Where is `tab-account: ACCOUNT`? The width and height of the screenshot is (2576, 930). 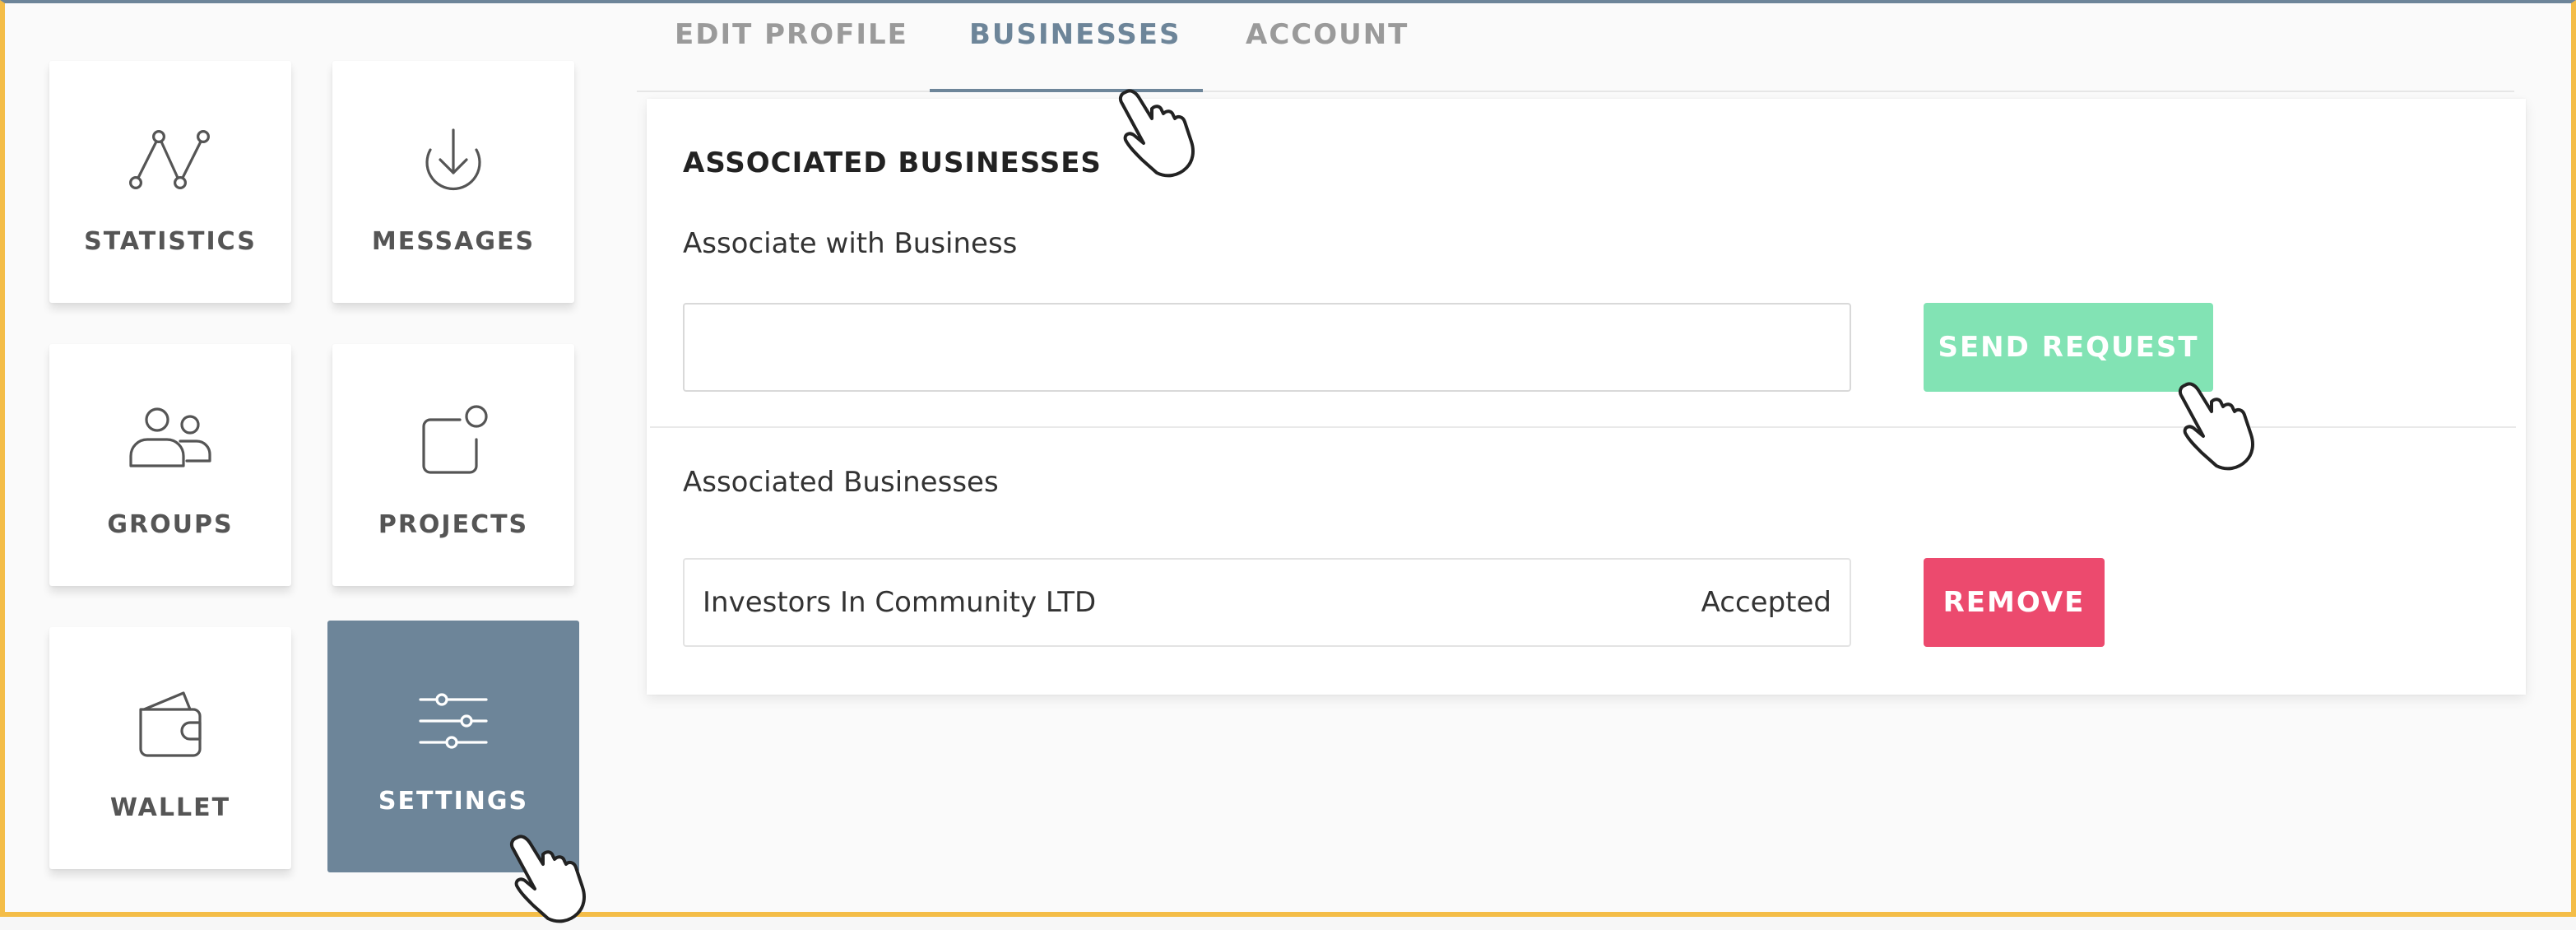 tab-account: ACCOUNT is located at coordinates (1327, 34).